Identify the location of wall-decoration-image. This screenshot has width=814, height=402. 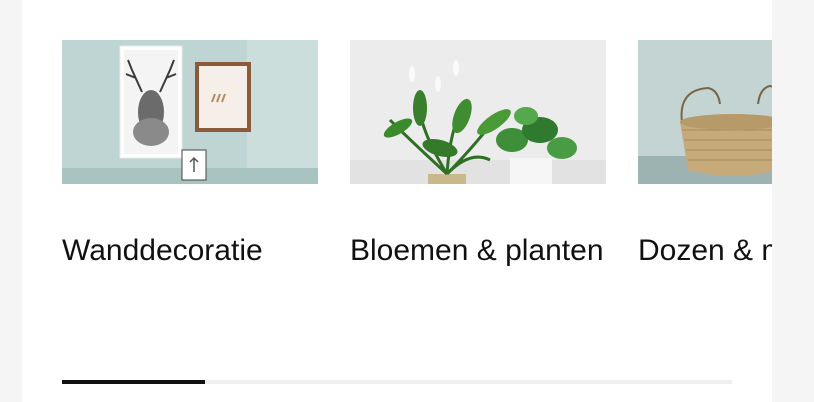
(190, 112).